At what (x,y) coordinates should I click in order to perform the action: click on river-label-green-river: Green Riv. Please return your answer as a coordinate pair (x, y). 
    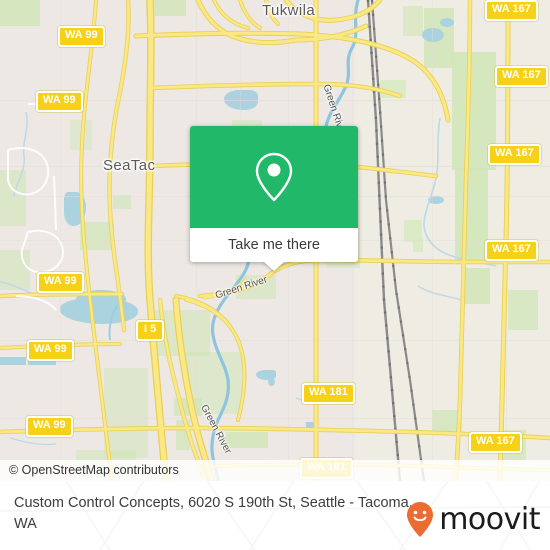
    Looking at the image, I should click on (332, 106).